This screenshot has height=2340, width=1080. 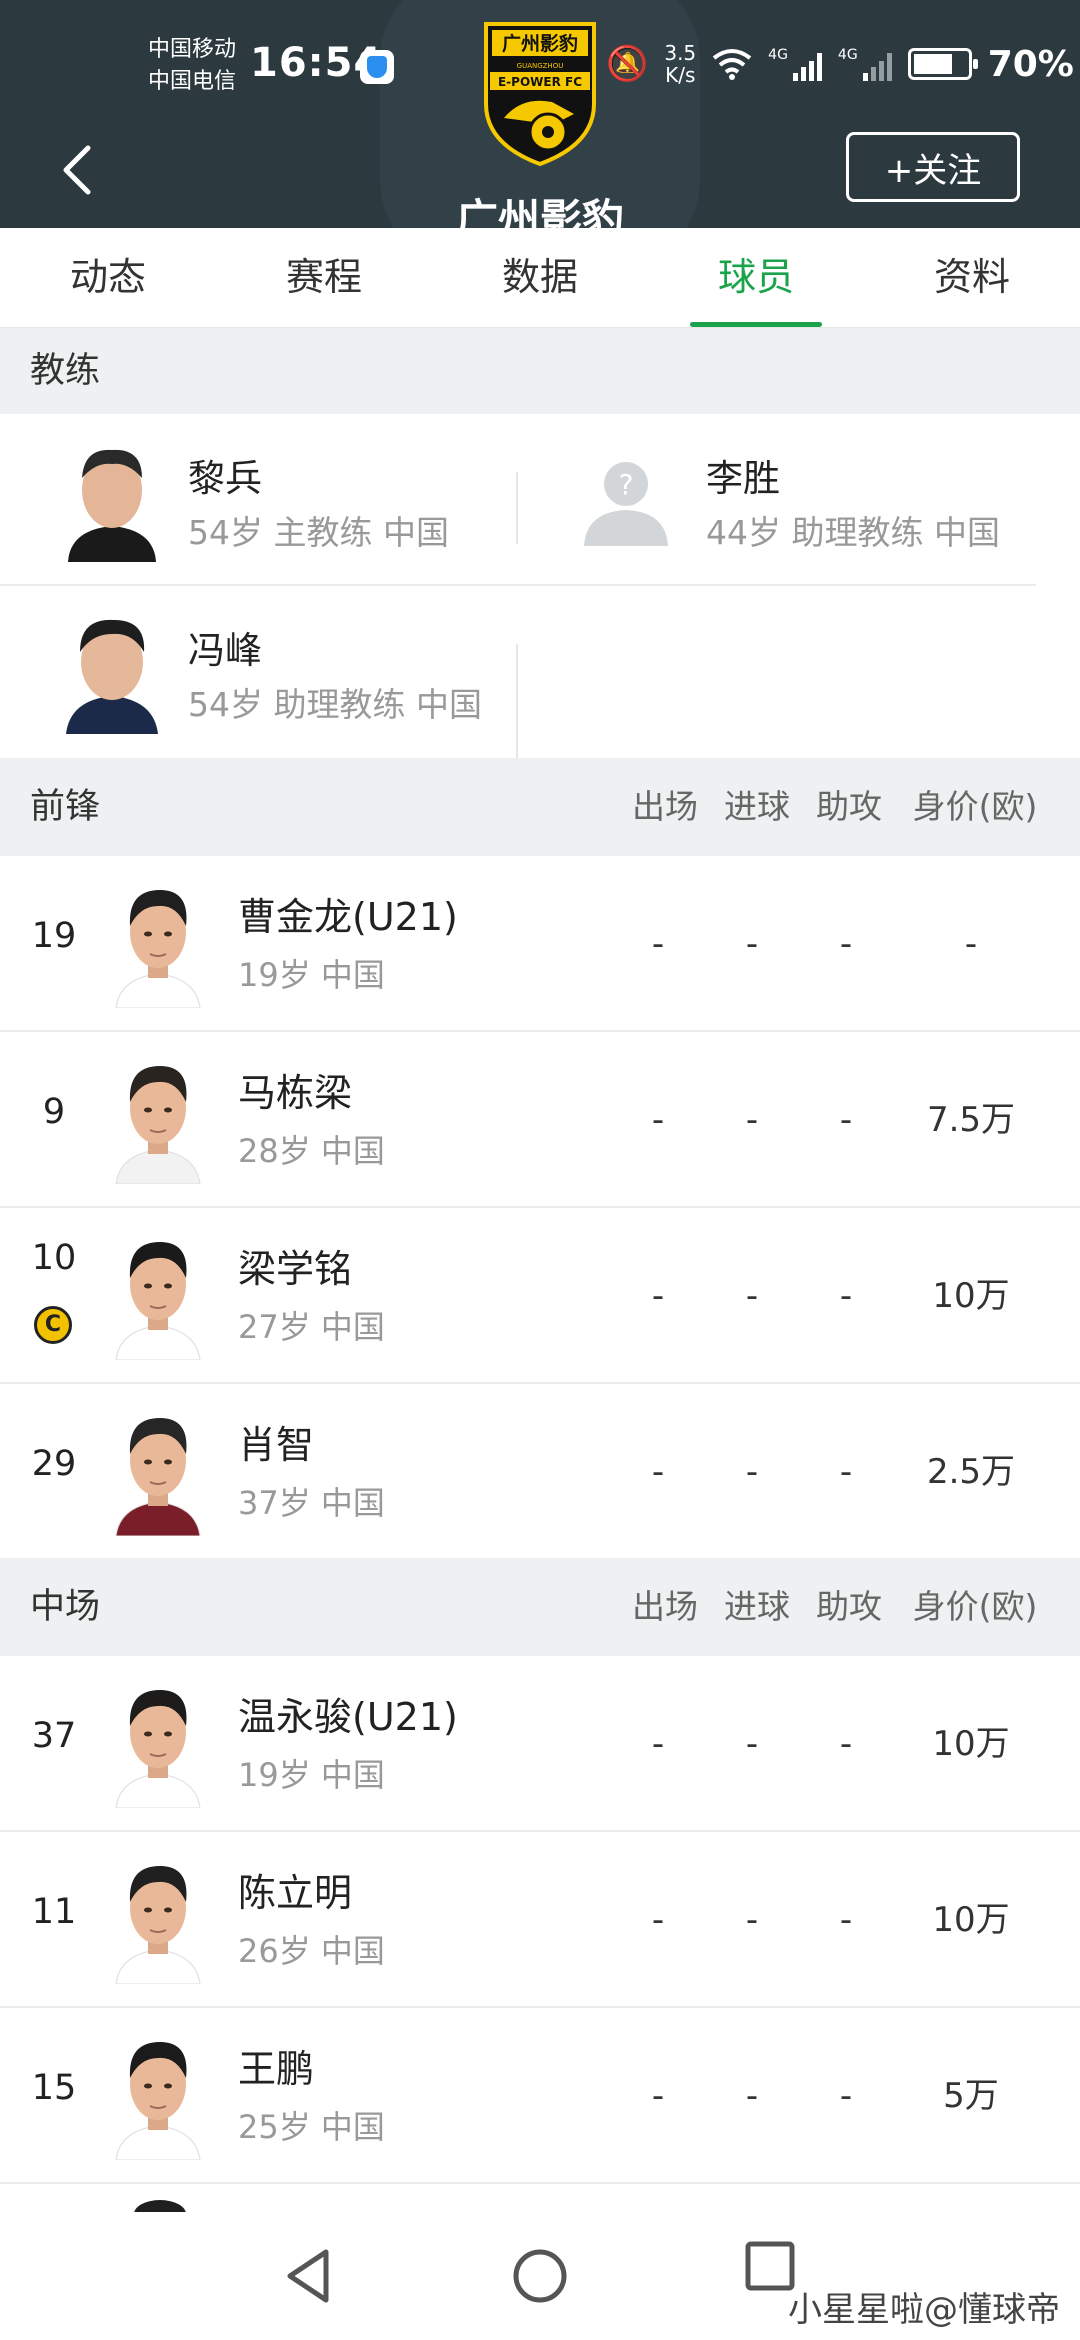 I want to click on logo-title-text: 广州影豹, so click(x=540, y=43).